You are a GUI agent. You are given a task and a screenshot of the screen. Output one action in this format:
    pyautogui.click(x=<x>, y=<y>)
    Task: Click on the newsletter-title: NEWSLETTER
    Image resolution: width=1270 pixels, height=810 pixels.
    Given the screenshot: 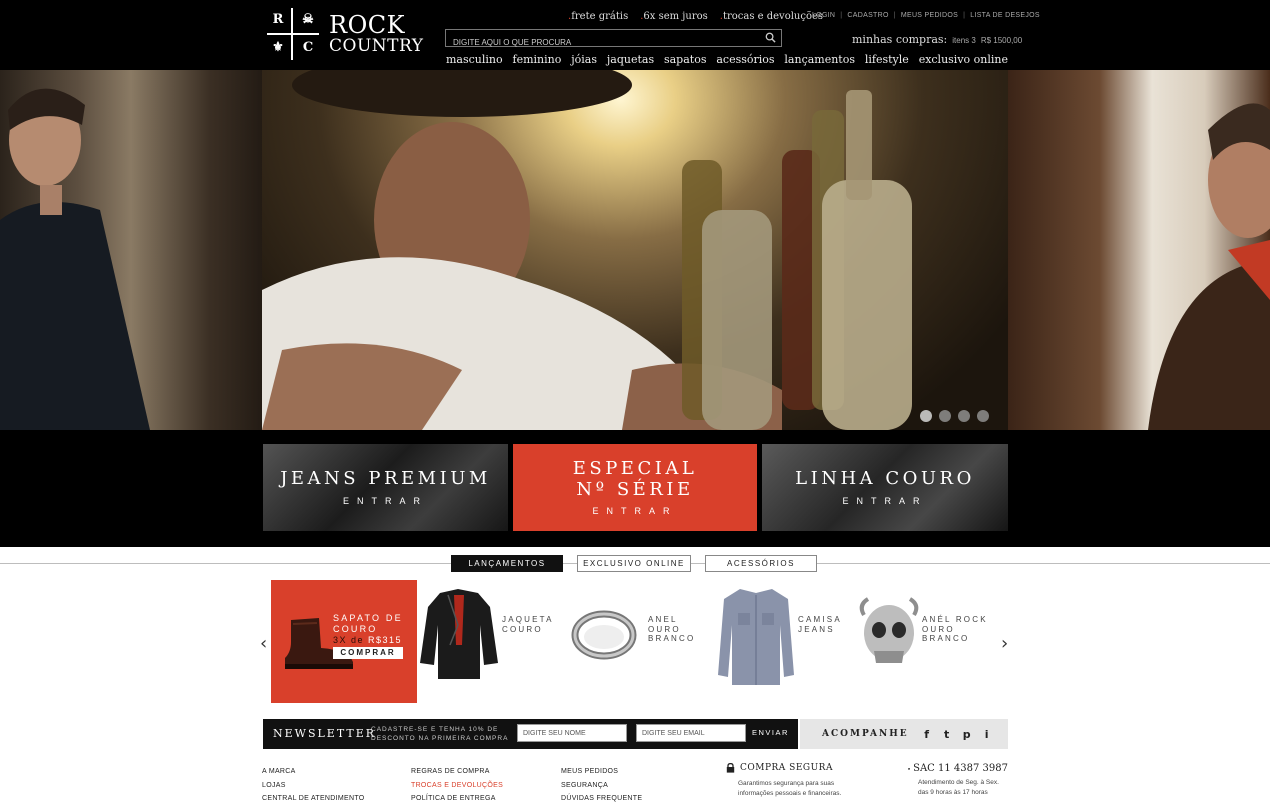 What is the action you would take?
    pyautogui.click(x=325, y=733)
    